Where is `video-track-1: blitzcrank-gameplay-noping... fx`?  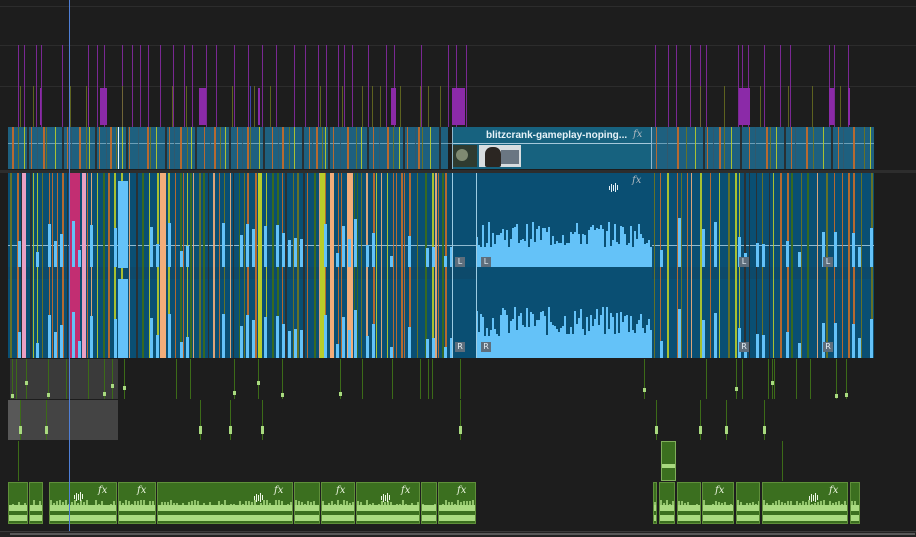
video-track-1: blitzcrank-gameplay-noping... fx is located at coordinates (458, 148).